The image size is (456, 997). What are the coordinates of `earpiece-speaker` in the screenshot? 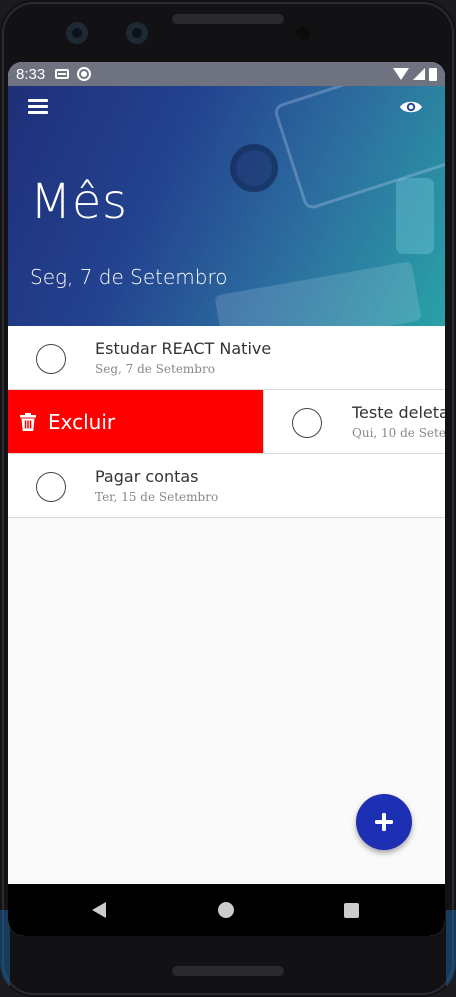 It's located at (228, 19).